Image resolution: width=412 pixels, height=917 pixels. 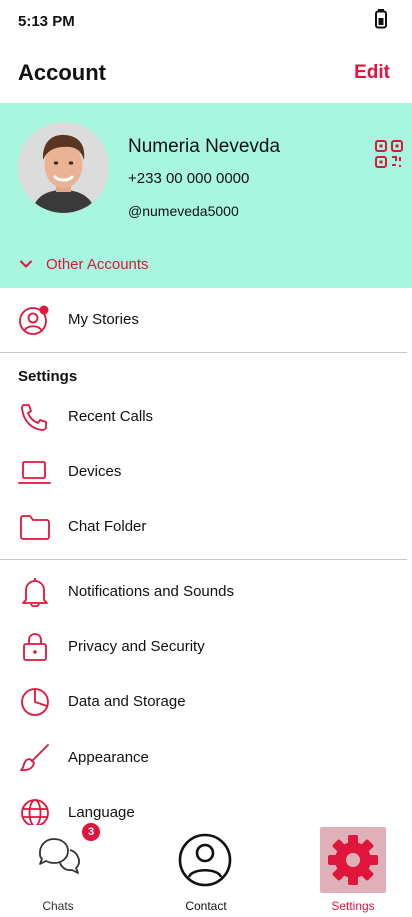 What do you see at coordinates (204, 146) in the screenshot?
I see `profile-name: Numeria Nevevda` at bounding box center [204, 146].